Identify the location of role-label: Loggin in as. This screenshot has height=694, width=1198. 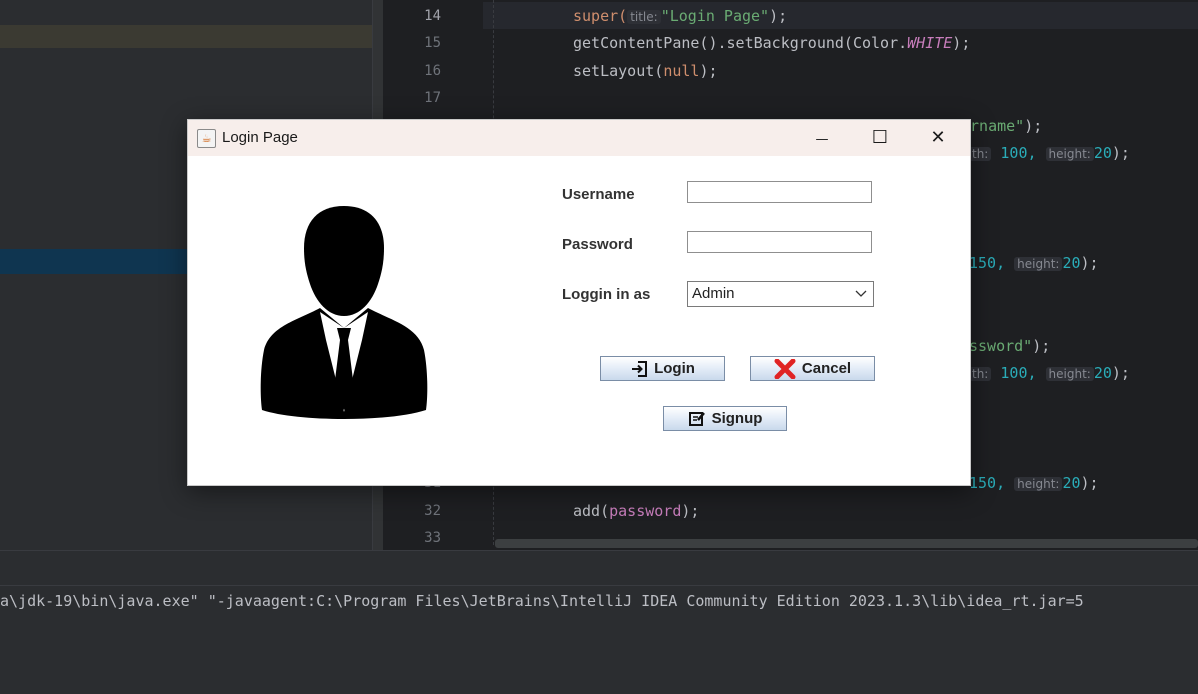
(606, 294).